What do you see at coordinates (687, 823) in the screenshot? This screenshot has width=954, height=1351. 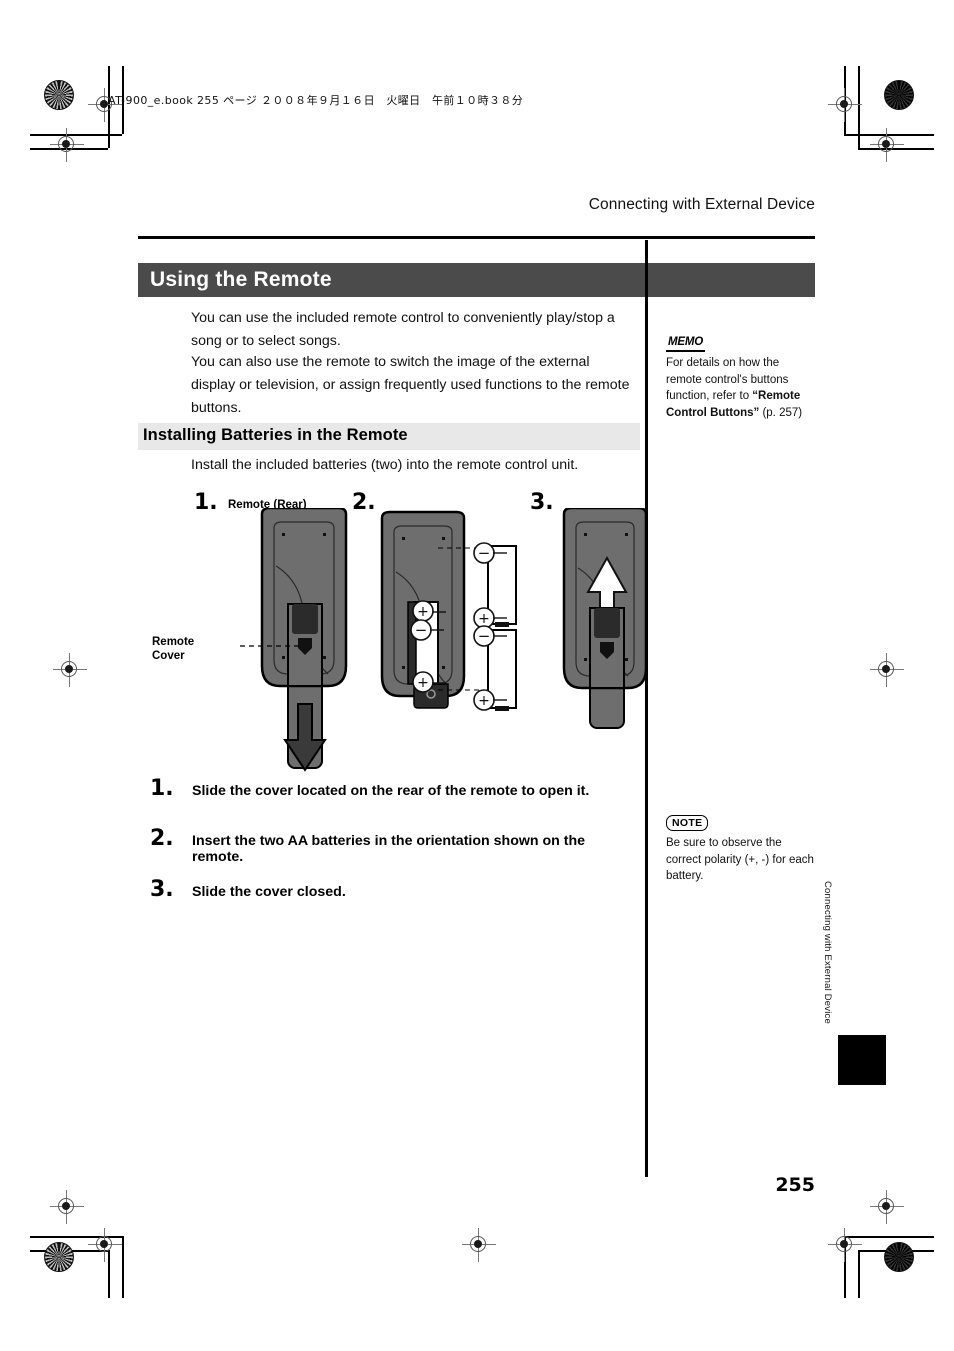 I see `note-badge: NOTE` at bounding box center [687, 823].